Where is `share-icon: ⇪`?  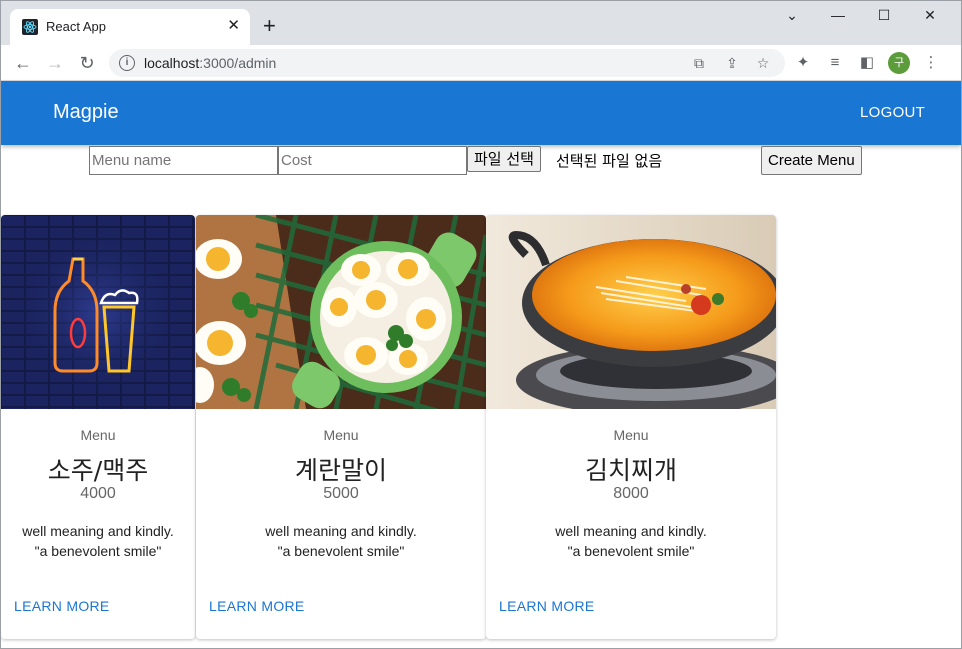 share-icon: ⇪ is located at coordinates (732, 63).